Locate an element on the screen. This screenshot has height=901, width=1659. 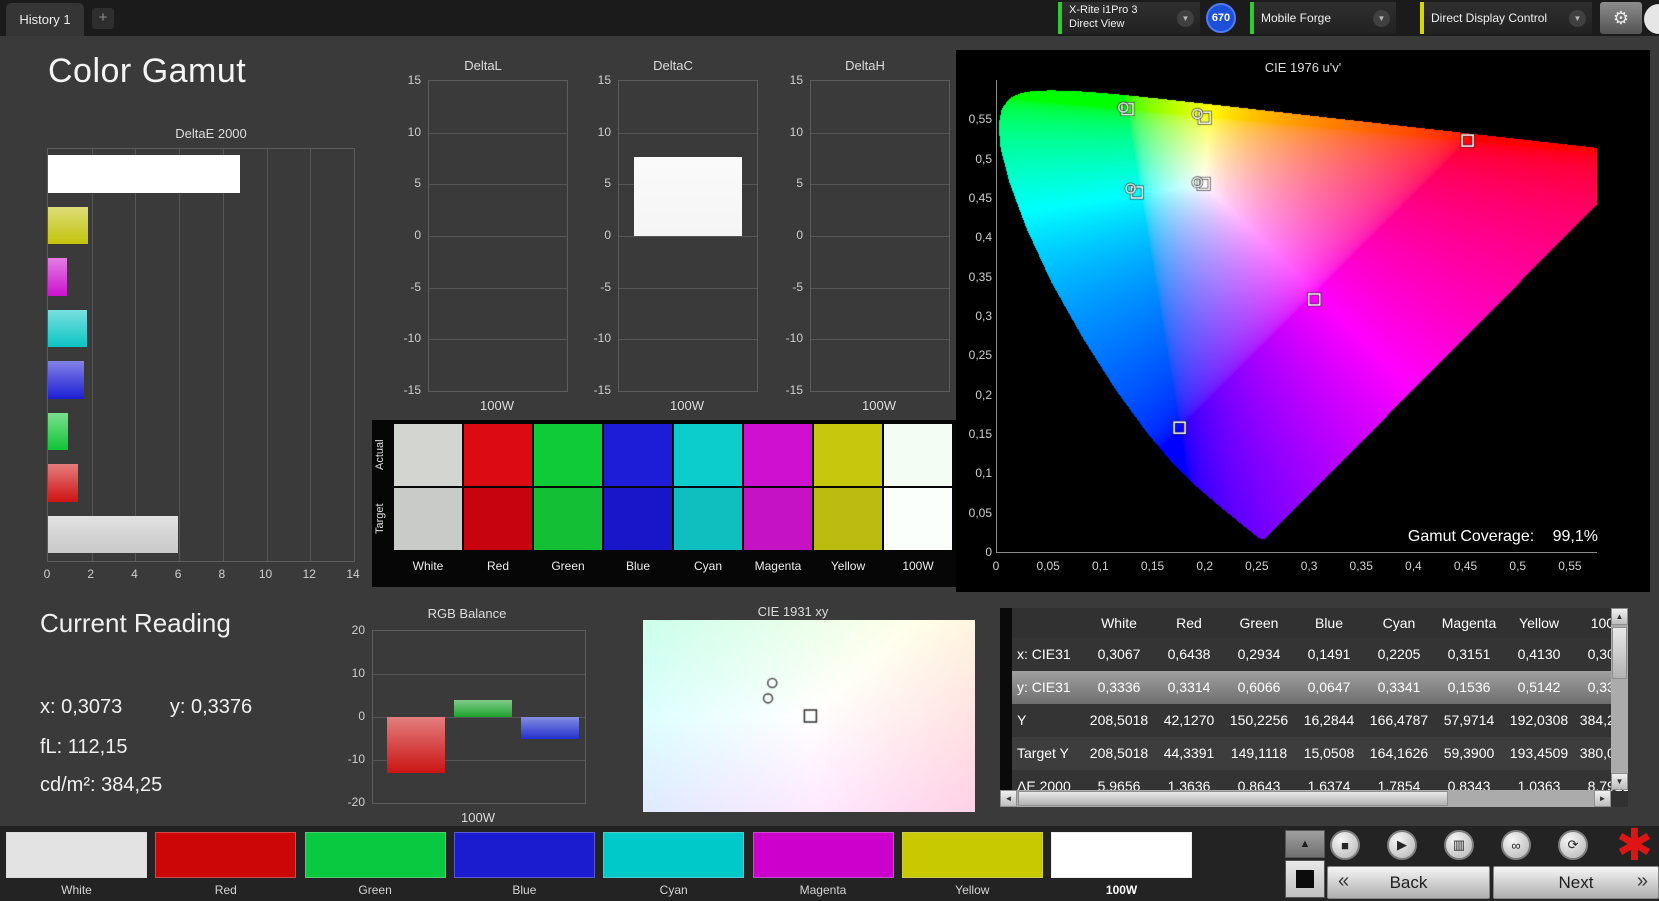
patch-100w is located at coordinates (1122, 855).